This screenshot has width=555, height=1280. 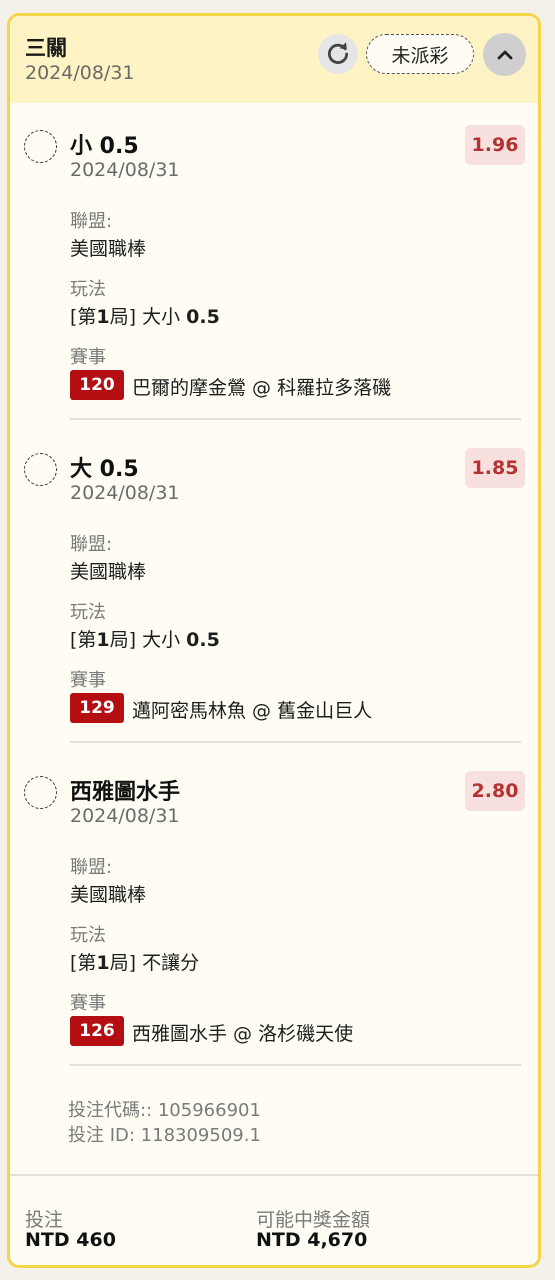 I want to click on bet-selection: 大 0.5, so click(x=104, y=469).